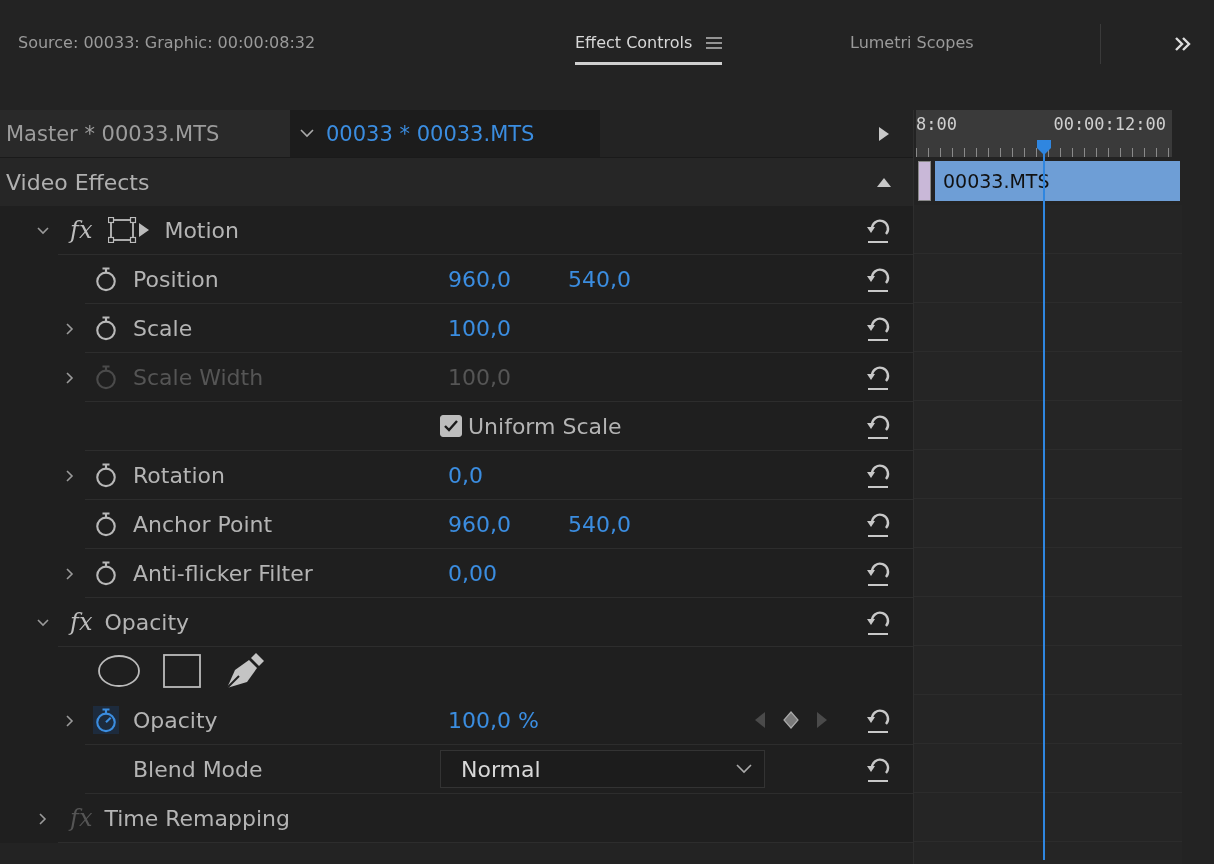 The image size is (1214, 864). What do you see at coordinates (163, 328) in the screenshot?
I see `param-label: Scale` at bounding box center [163, 328].